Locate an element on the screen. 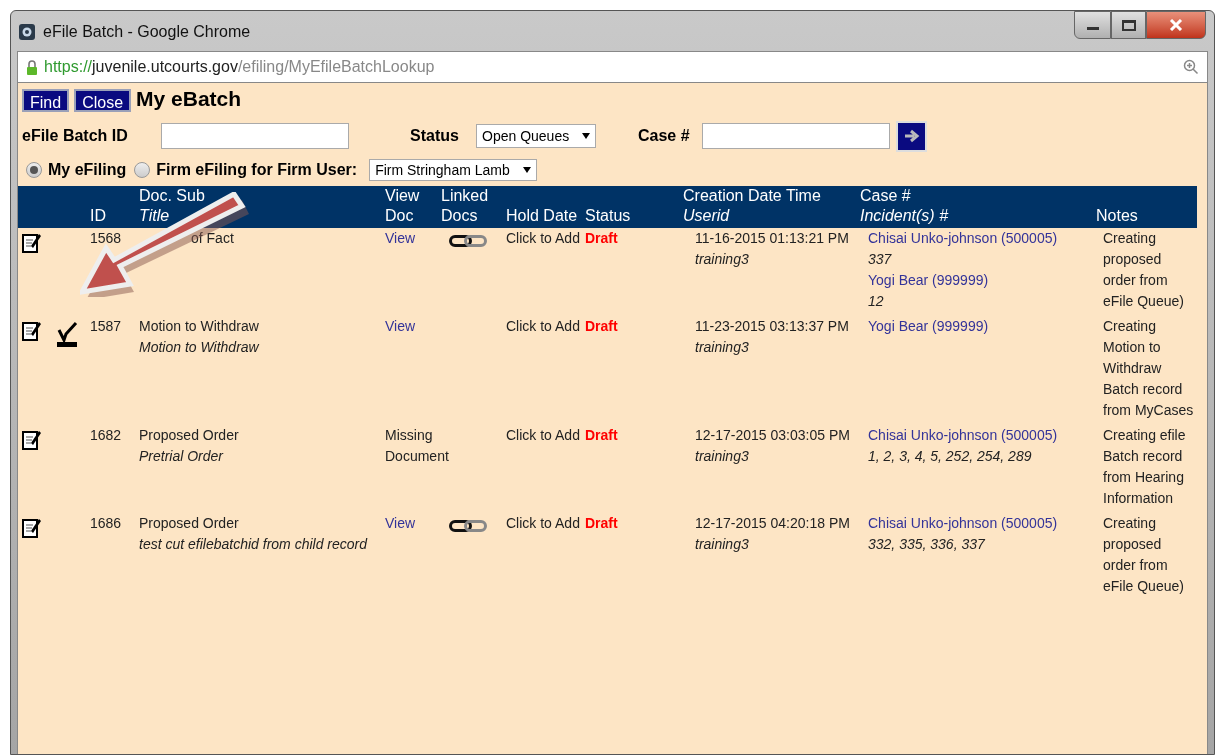  window-title: eFile Batch - Google Chrome is located at coordinates (147, 32).